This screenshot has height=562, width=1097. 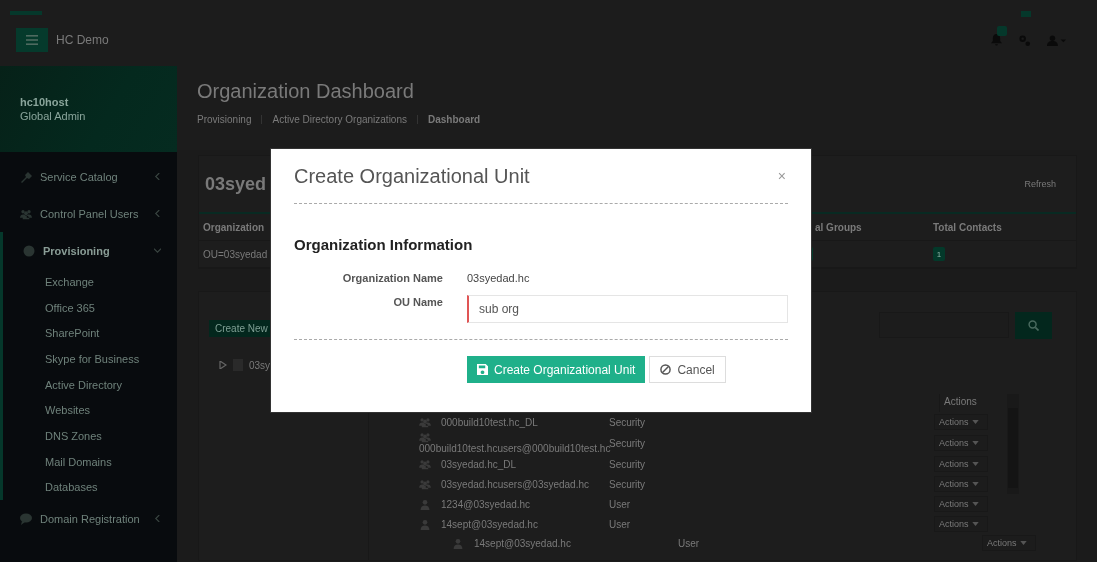 I want to click on notification-badge, so click(x=1002, y=31).